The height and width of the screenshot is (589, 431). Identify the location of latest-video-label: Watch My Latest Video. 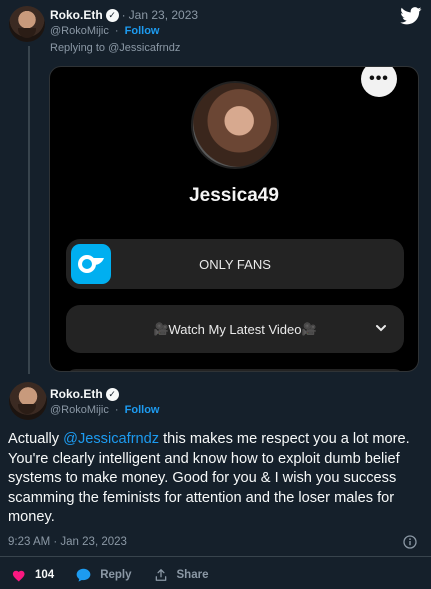
(235, 329).